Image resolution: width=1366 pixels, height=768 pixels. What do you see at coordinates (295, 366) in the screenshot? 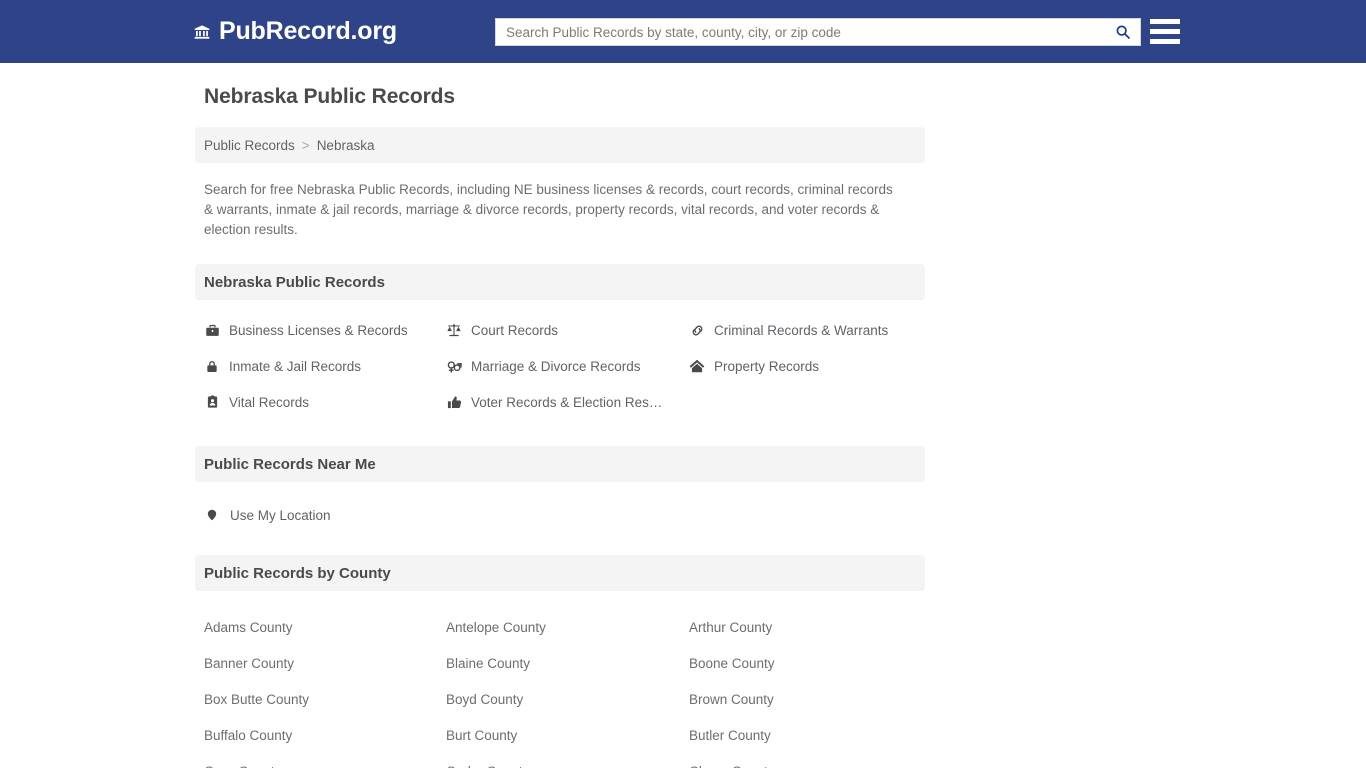
I see `record-label: Inmate & Jail Records` at bounding box center [295, 366].